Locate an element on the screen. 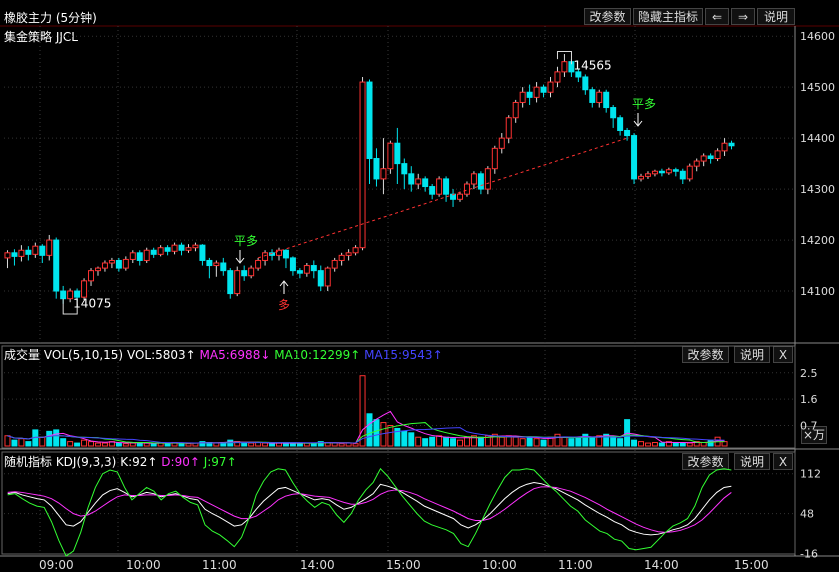 The width and height of the screenshot is (839, 572). kdj-params-button: 改参数 is located at coordinates (705, 461).